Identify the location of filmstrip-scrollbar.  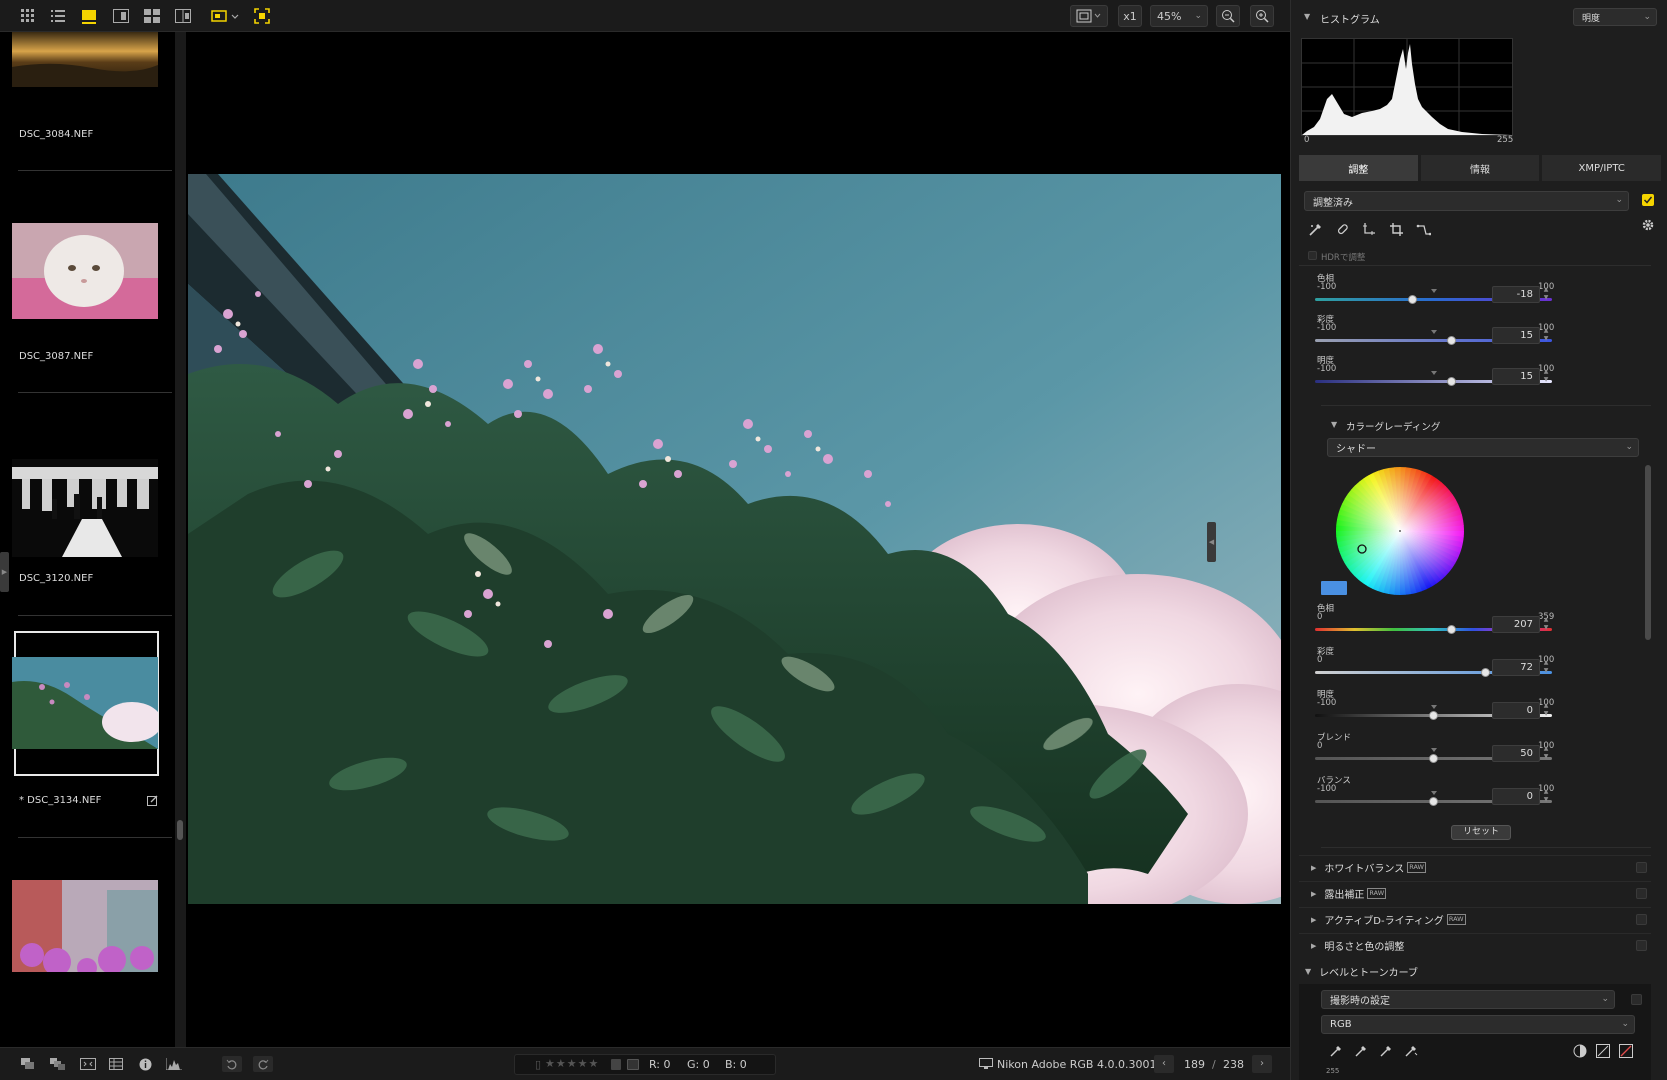
(180, 539).